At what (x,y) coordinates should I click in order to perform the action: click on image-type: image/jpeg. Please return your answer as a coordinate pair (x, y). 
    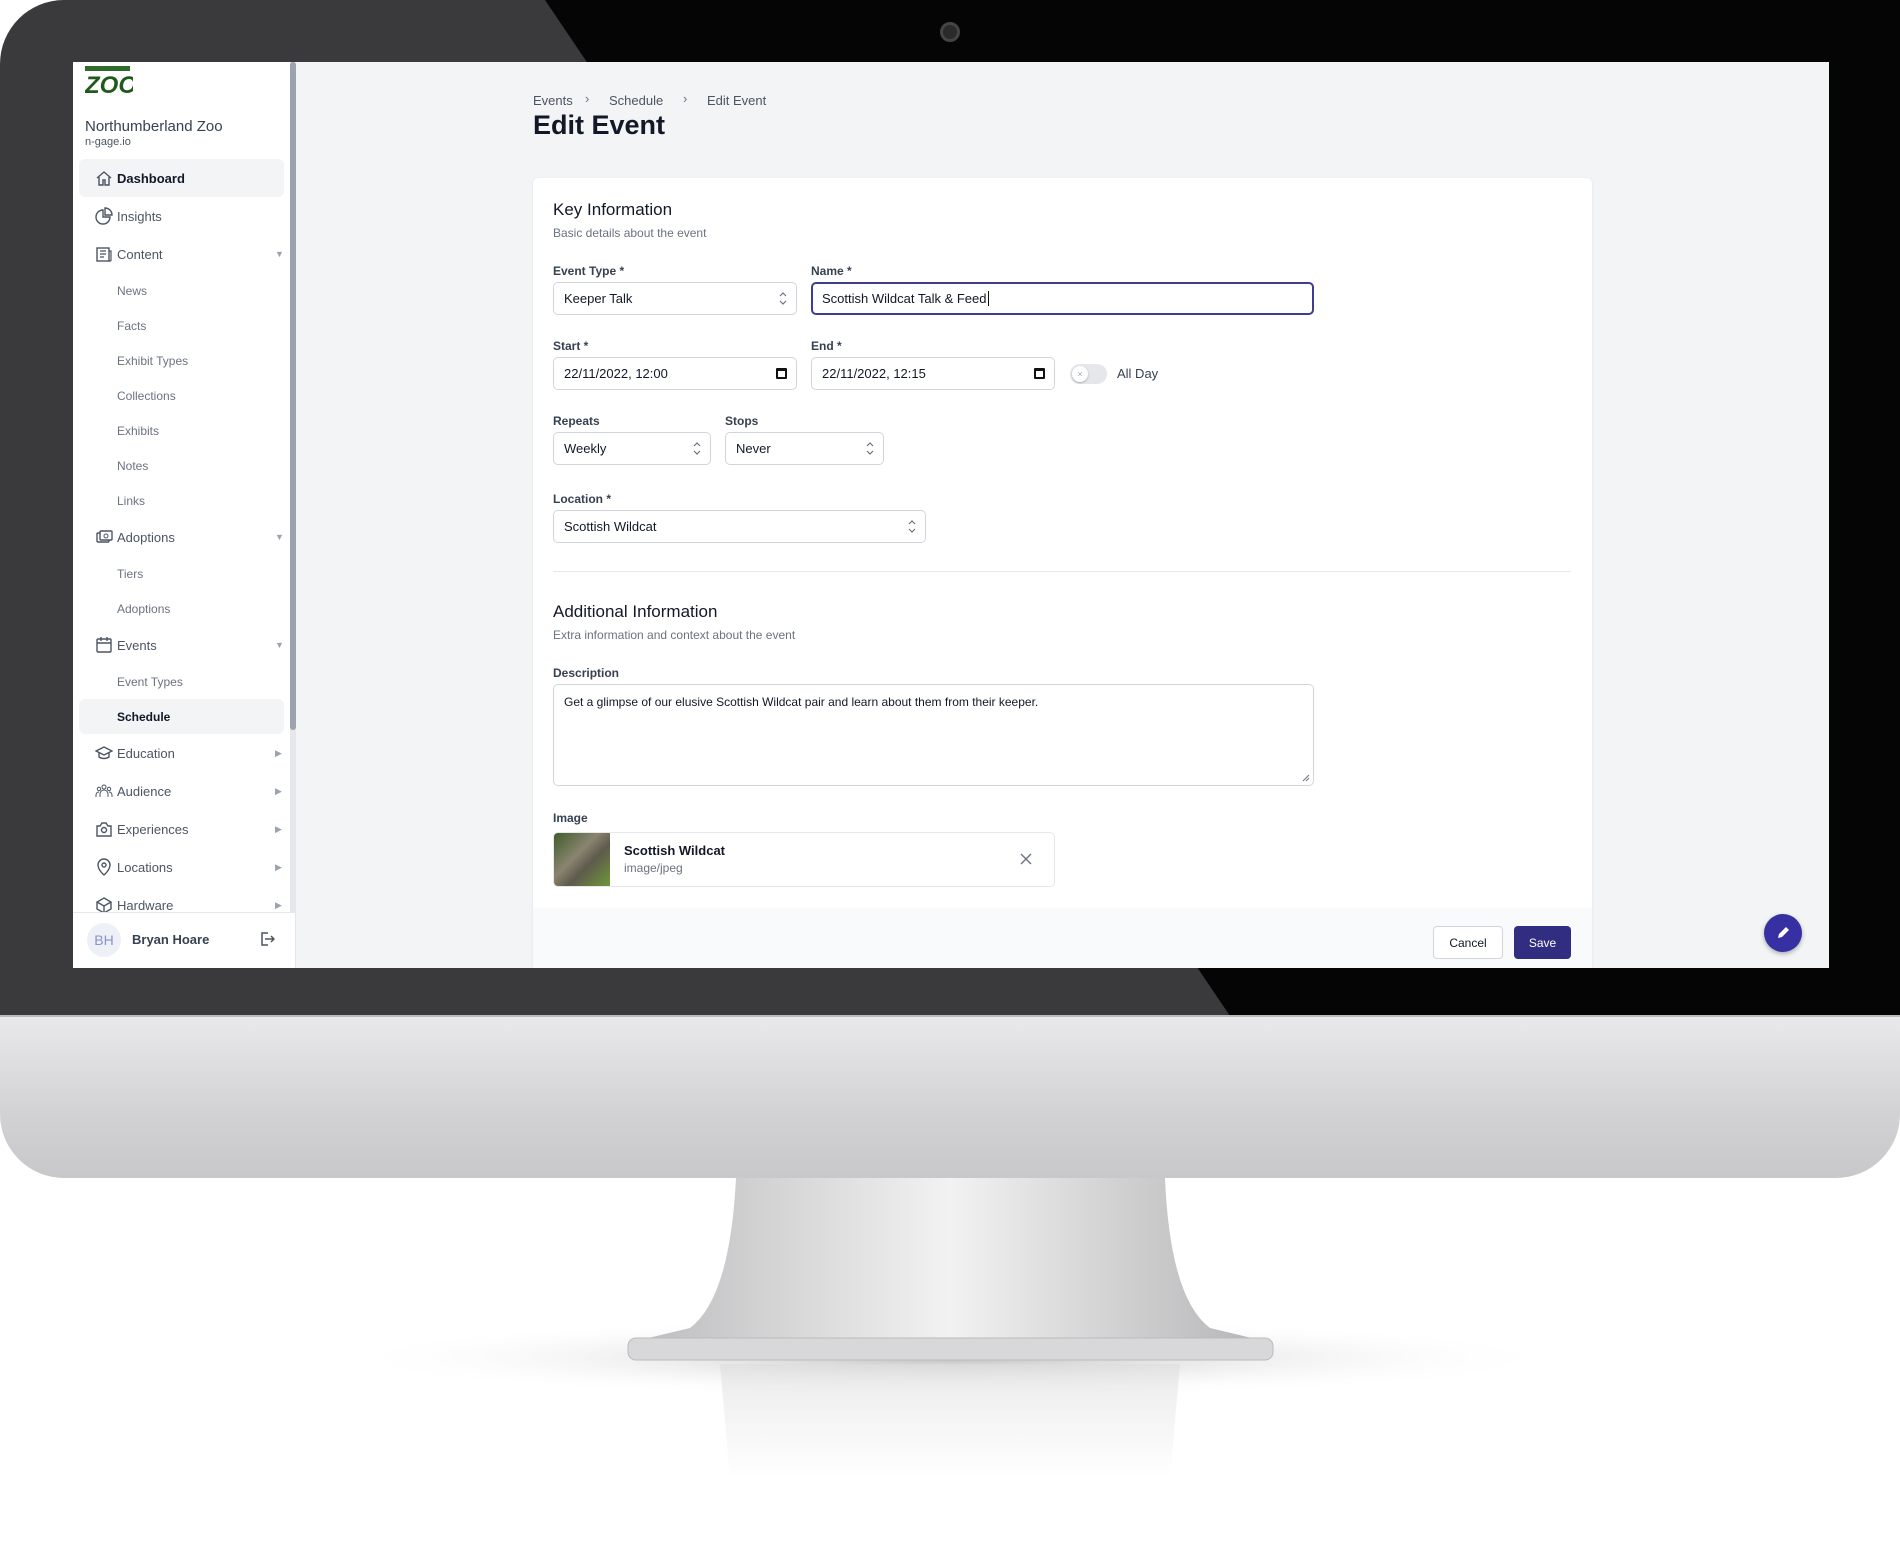
    Looking at the image, I should click on (653, 868).